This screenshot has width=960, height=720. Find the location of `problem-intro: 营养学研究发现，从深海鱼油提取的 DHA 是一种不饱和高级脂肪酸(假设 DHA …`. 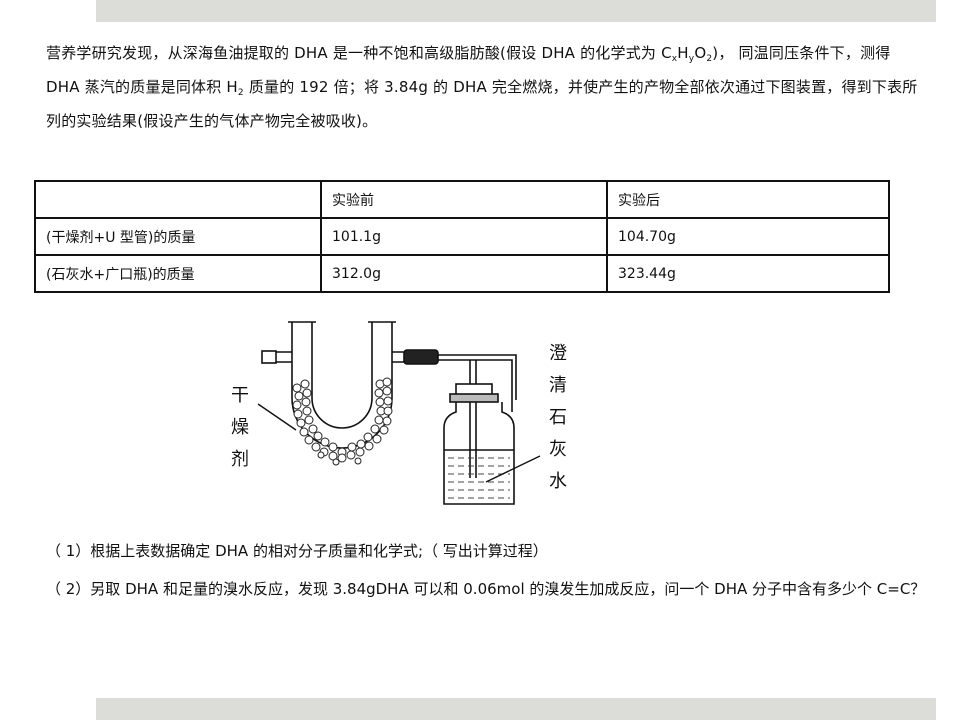

problem-intro: 营养学研究发现，从深海鱼油提取的 DHA 是一种不饱和高级脂肪酸(假设 DHA … is located at coordinates (486, 87).